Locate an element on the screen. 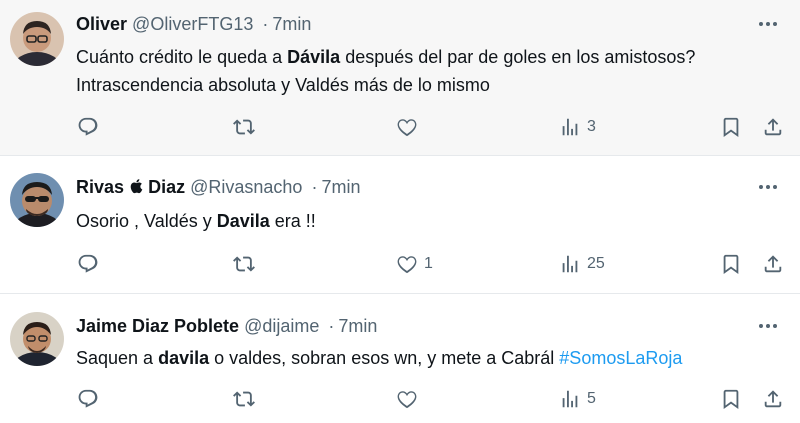  action-bar: 5 is located at coordinates (400, 399).